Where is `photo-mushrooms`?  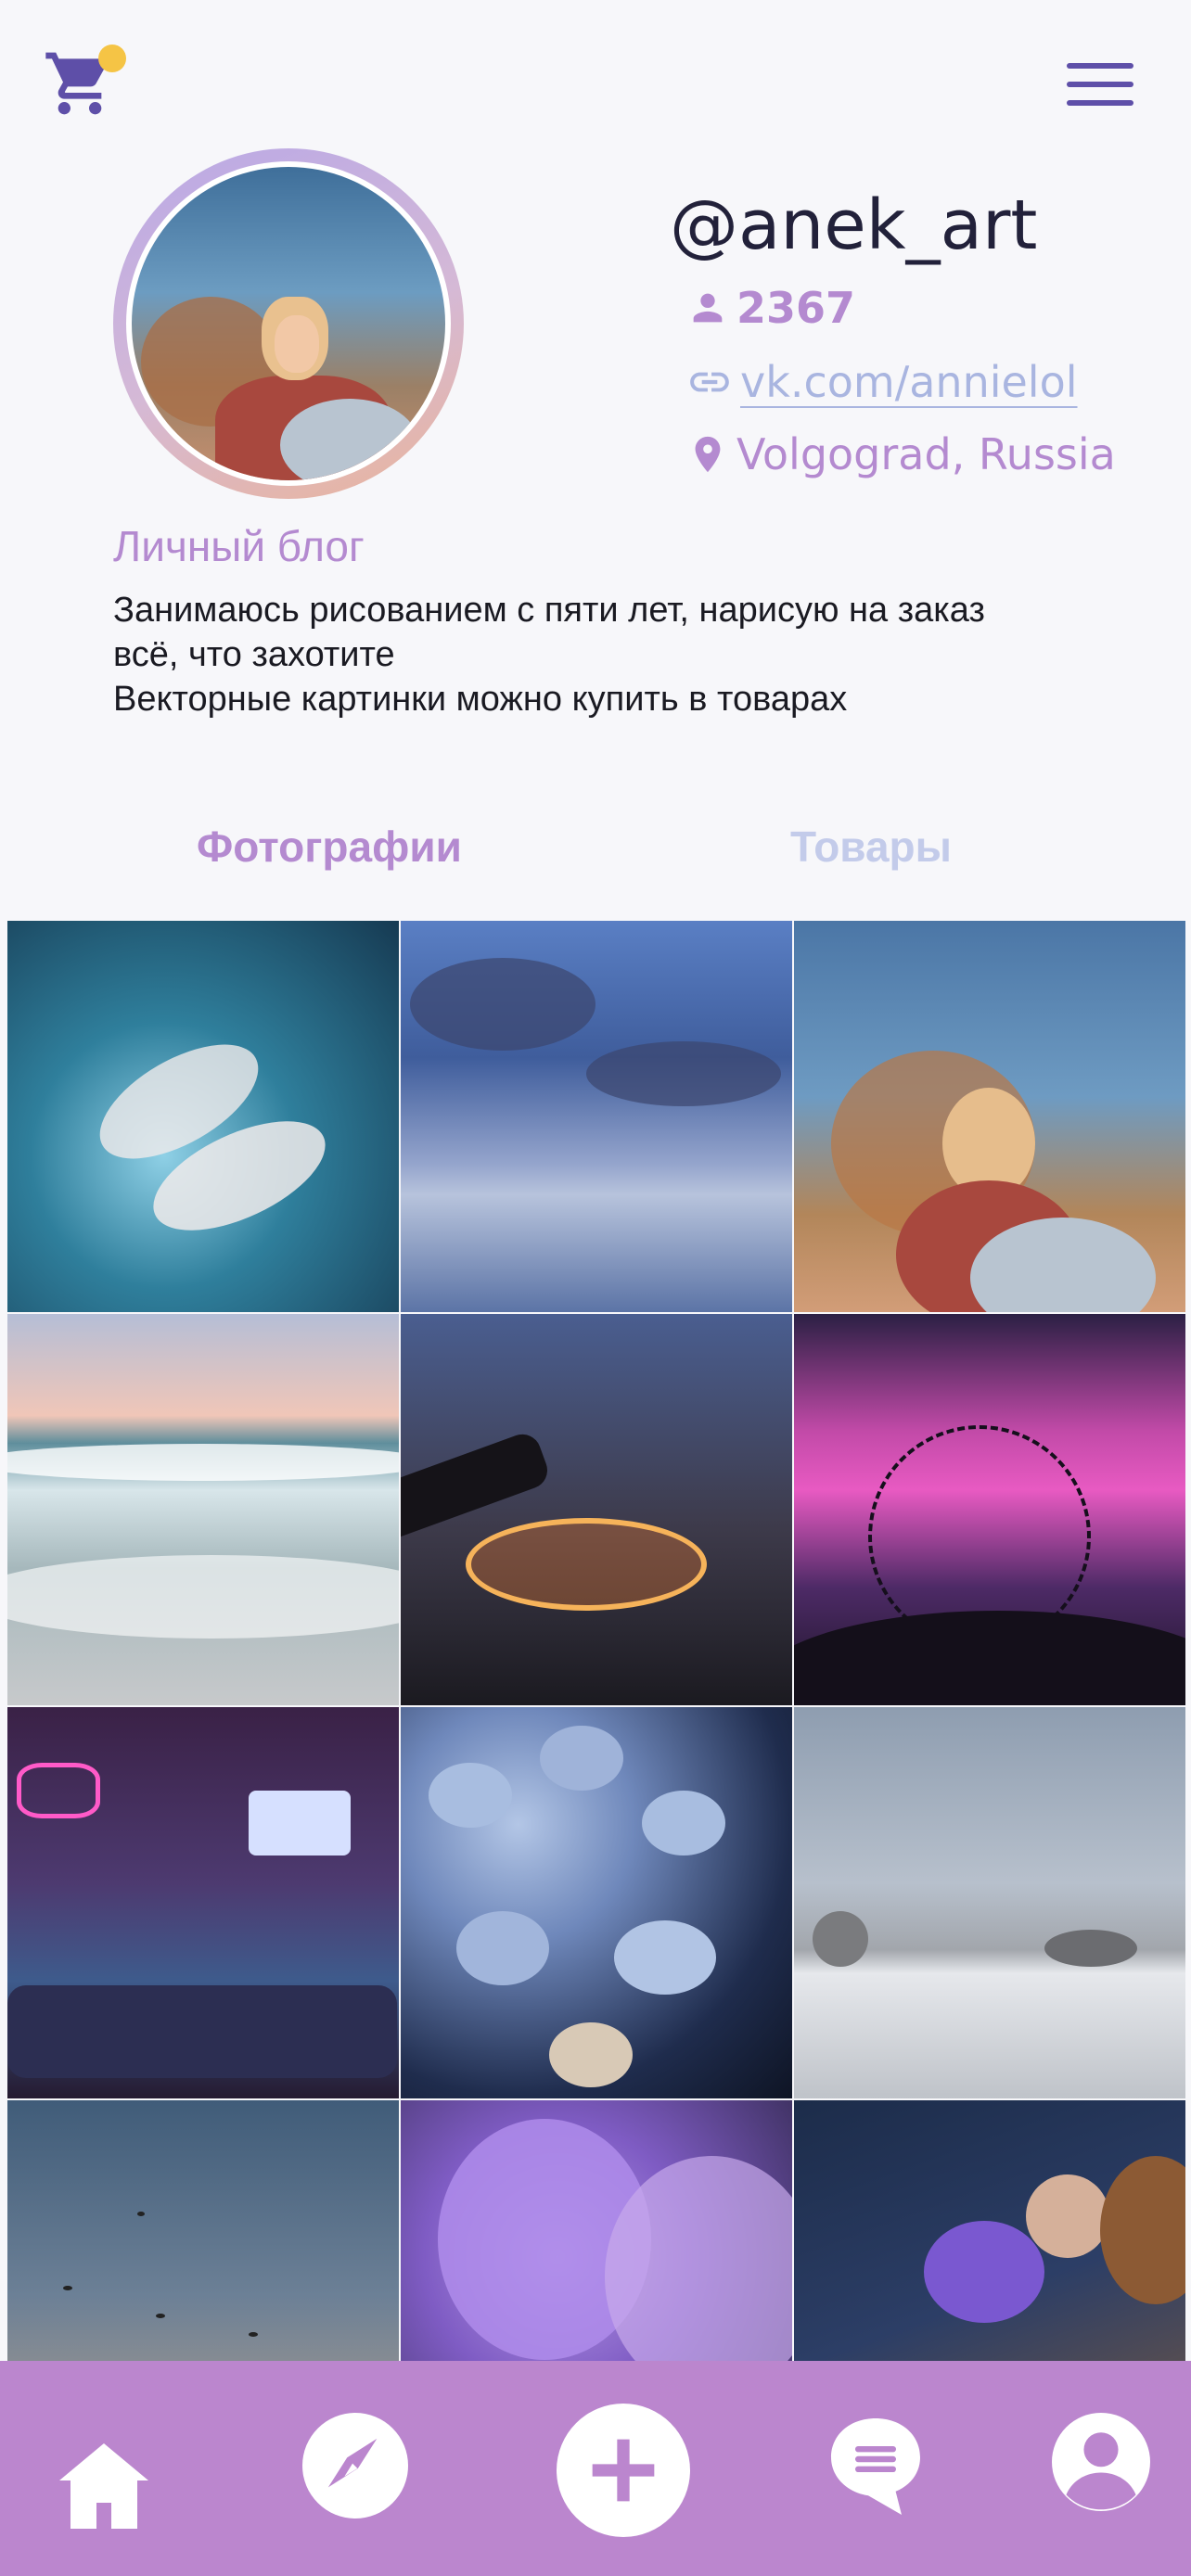 photo-mushrooms is located at coordinates (597, 1902).